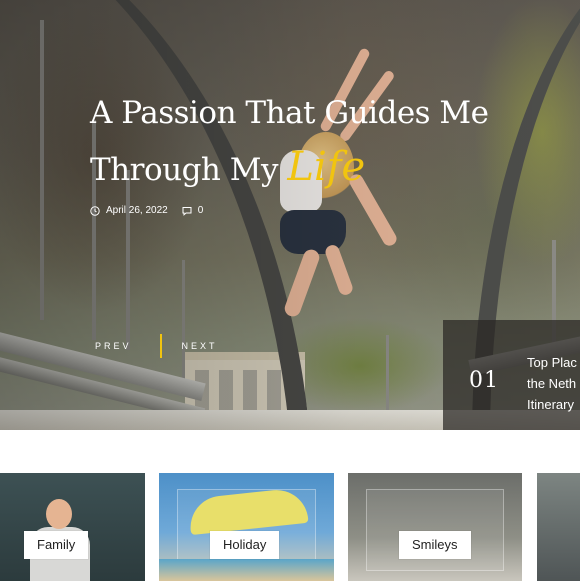  I want to click on category-card-family: Family, so click(72, 527).